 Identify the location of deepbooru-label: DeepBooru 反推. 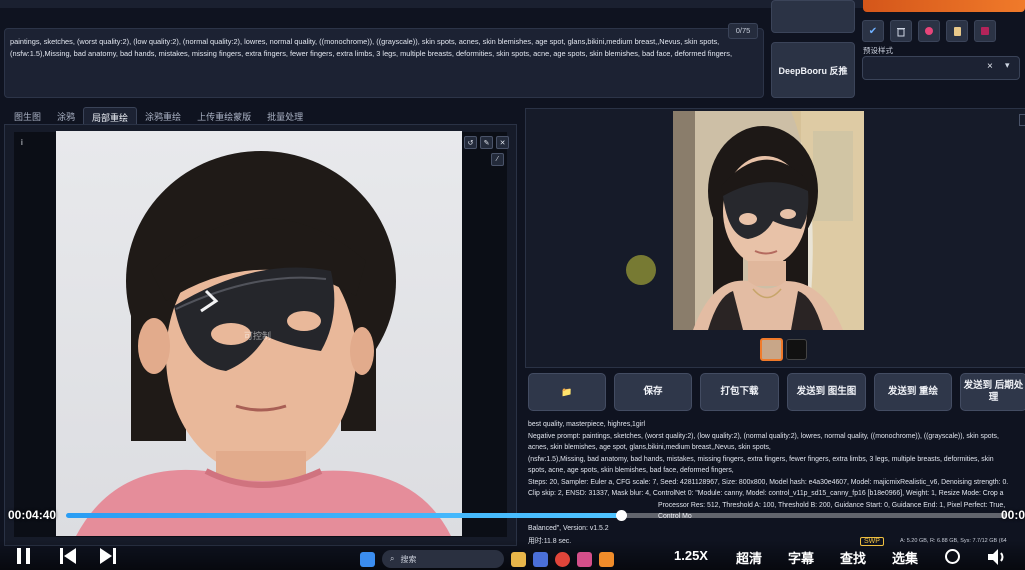
(813, 70).